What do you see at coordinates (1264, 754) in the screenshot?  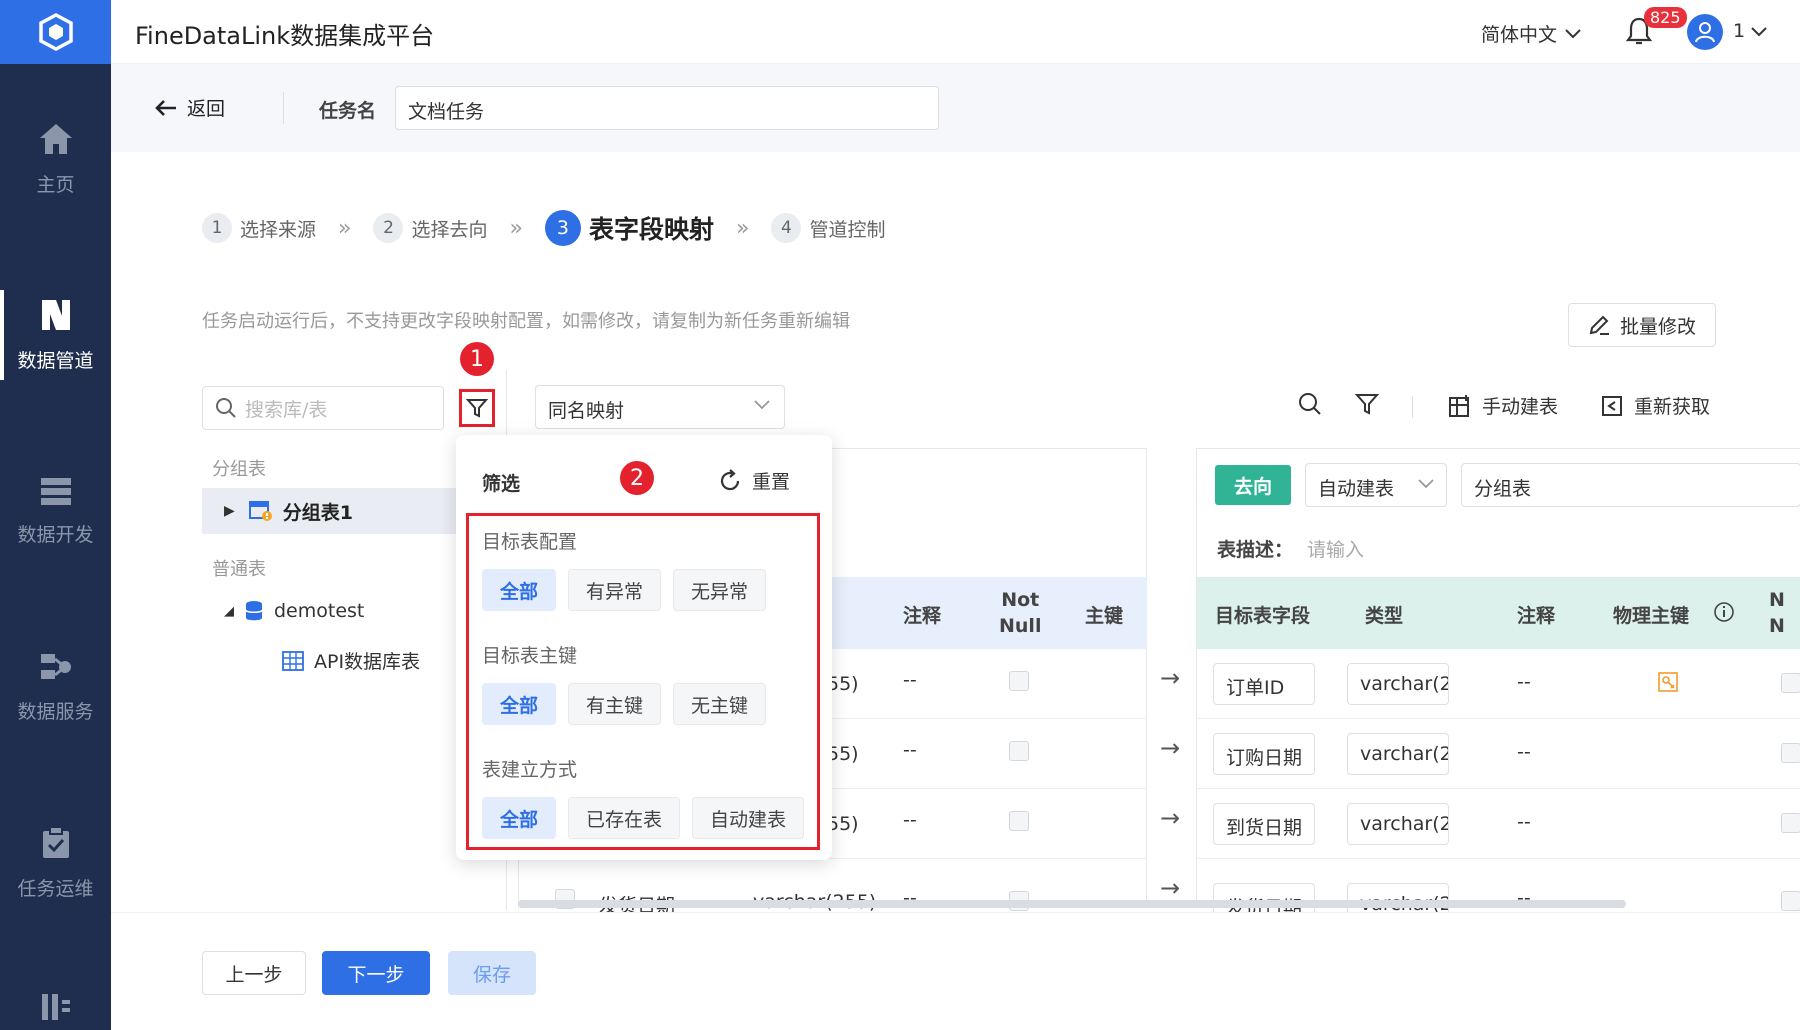 I see `target-field-input: 订购日期` at bounding box center [1264, 754].